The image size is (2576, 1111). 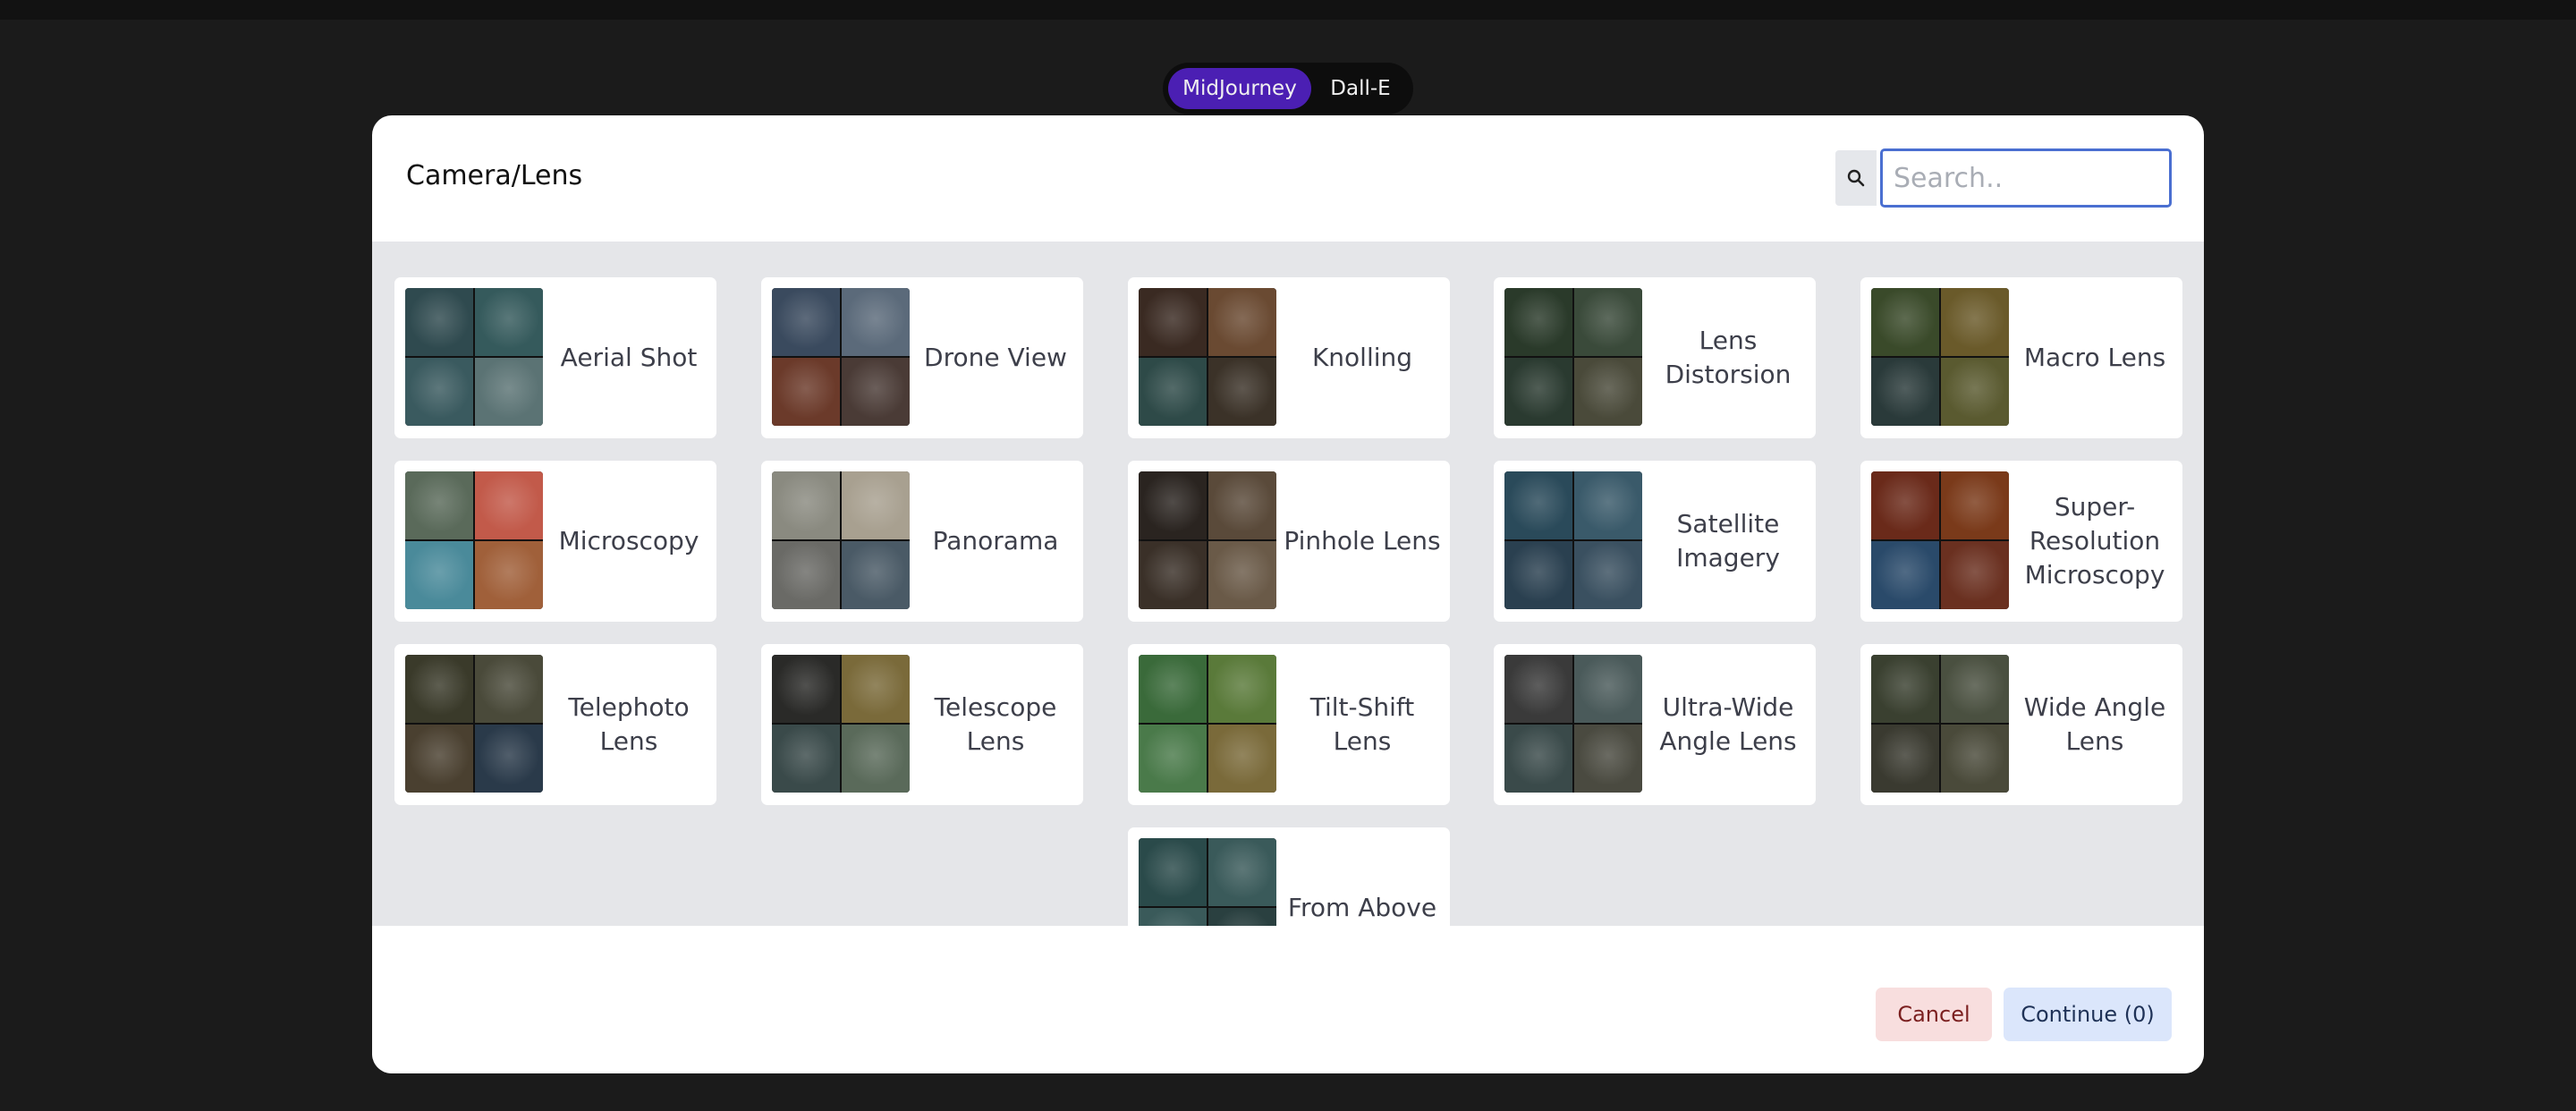 I want to click on option-card: Panorama, so click(x=922, y=541).